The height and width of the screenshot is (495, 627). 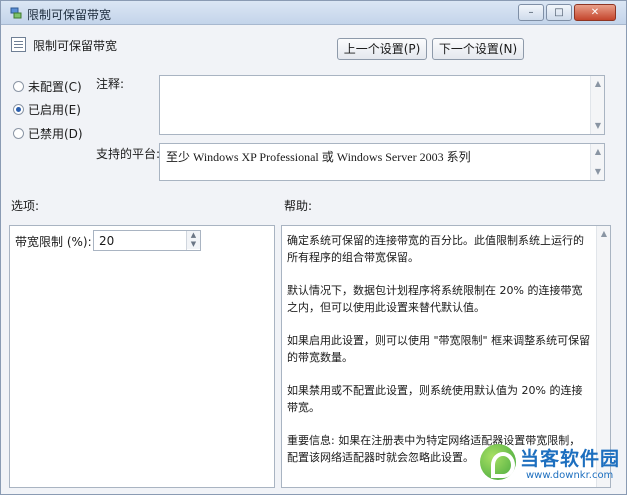 I want to click on network-bandwidth-icon, so click(x=16, y=13).